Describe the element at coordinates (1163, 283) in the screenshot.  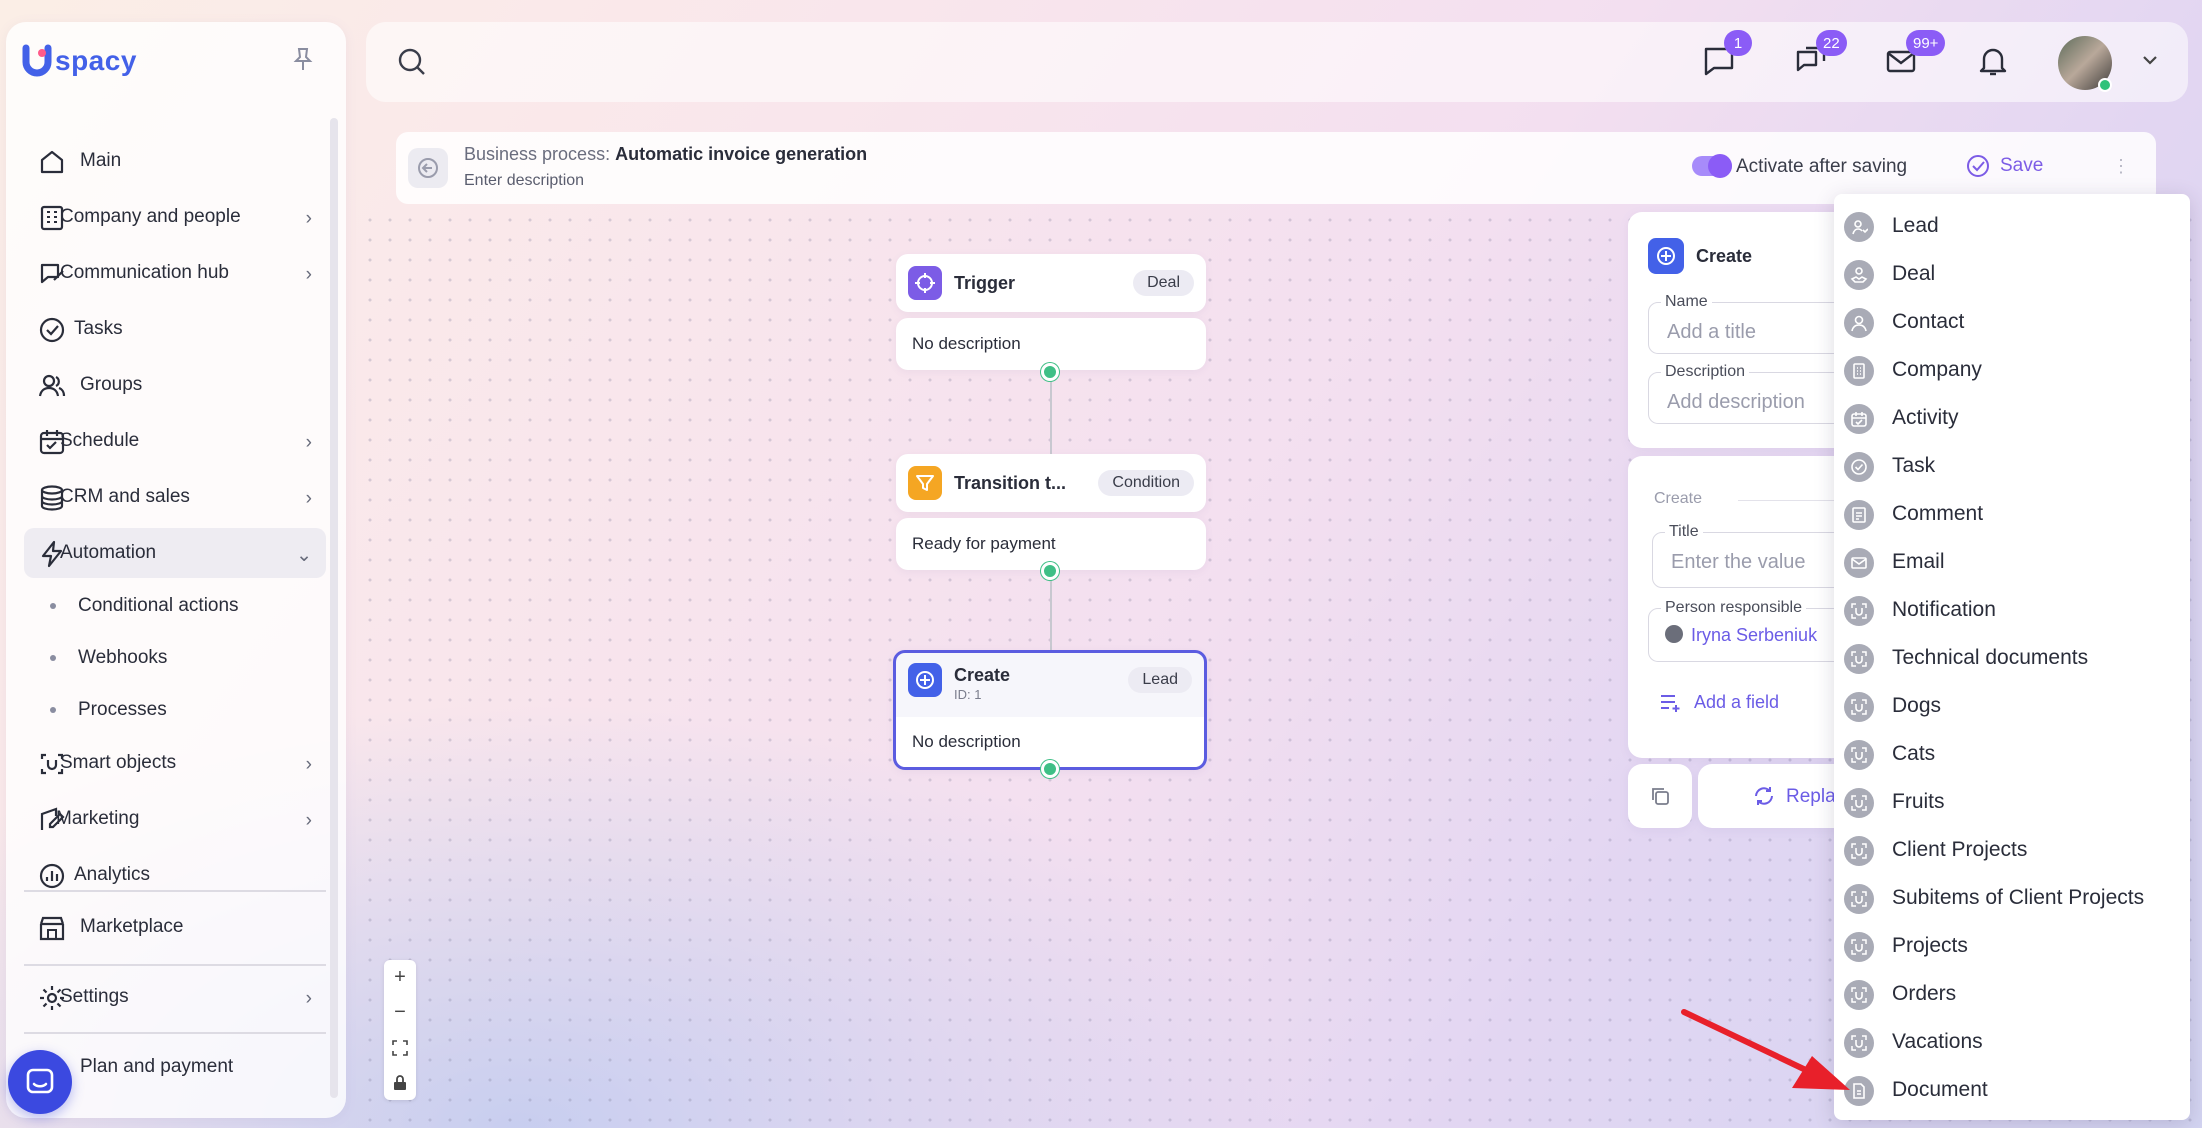
I see `node-tag: Deal` at that location.